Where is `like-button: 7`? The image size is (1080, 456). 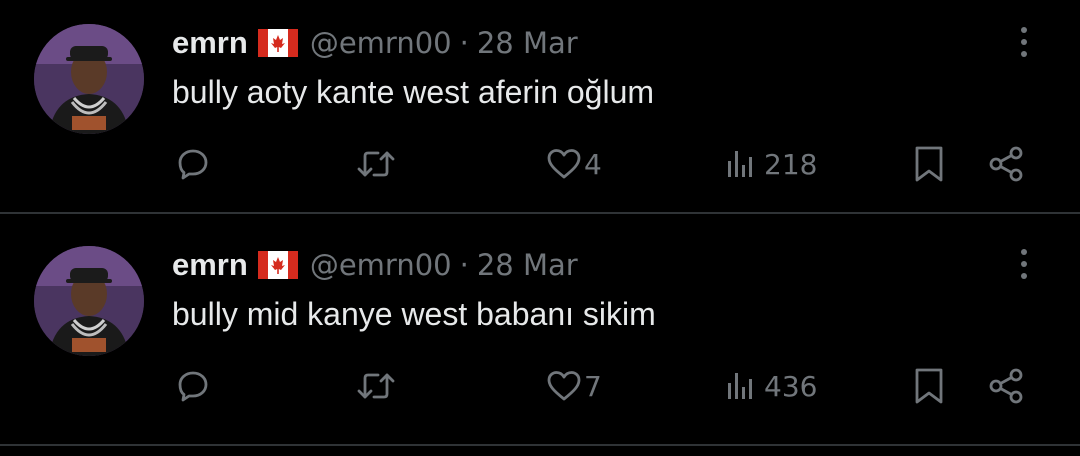
like-button: 7 is located at coordinates (574, 386).